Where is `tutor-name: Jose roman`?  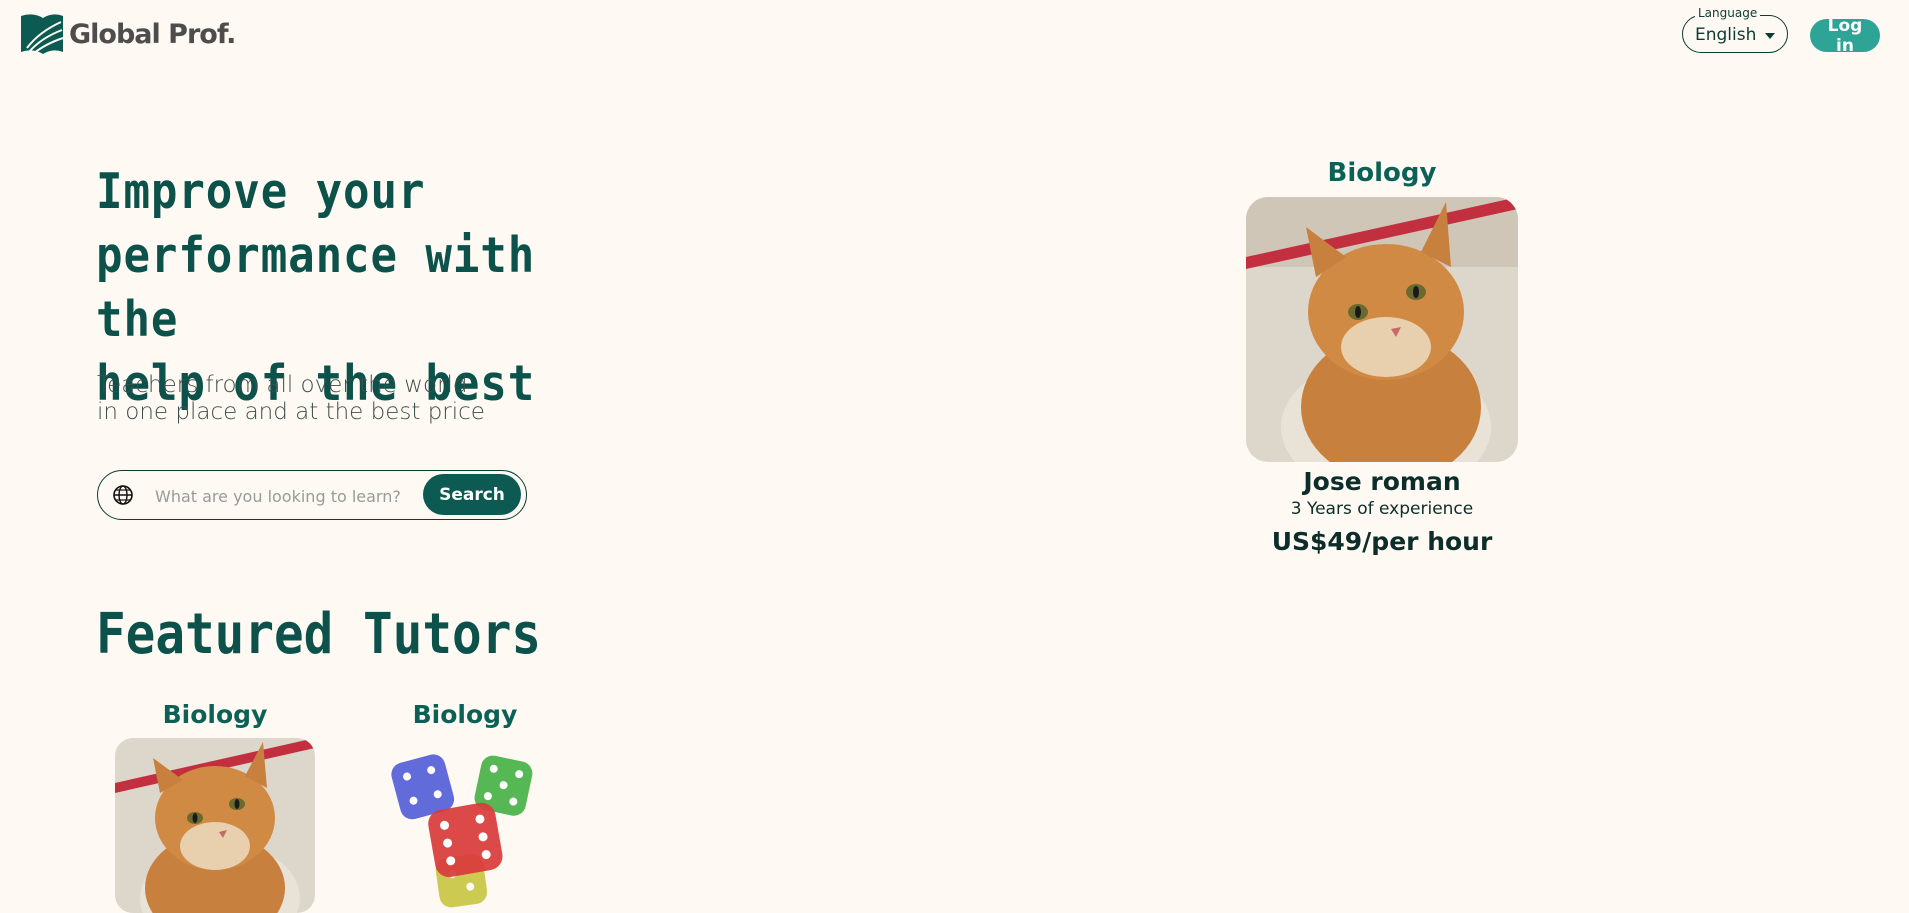 tutor-name: Jose roman is located at coordinates (1382, 481).